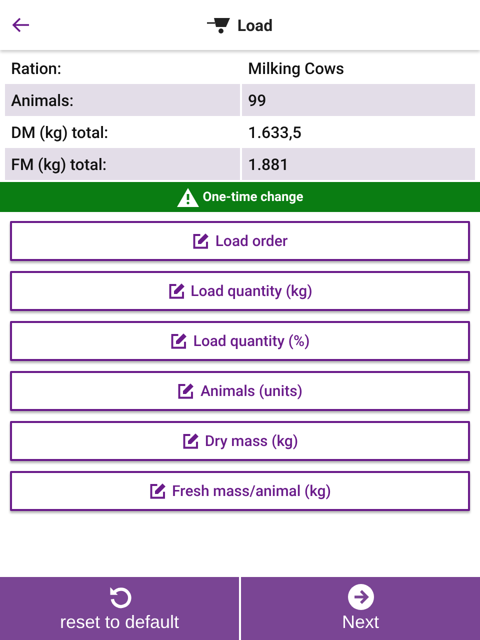  What do you see at coordinates (240, 341) in the screenshot?
I see `edit-option-button: Load quantity (%)` at bounding box center [240, 341].